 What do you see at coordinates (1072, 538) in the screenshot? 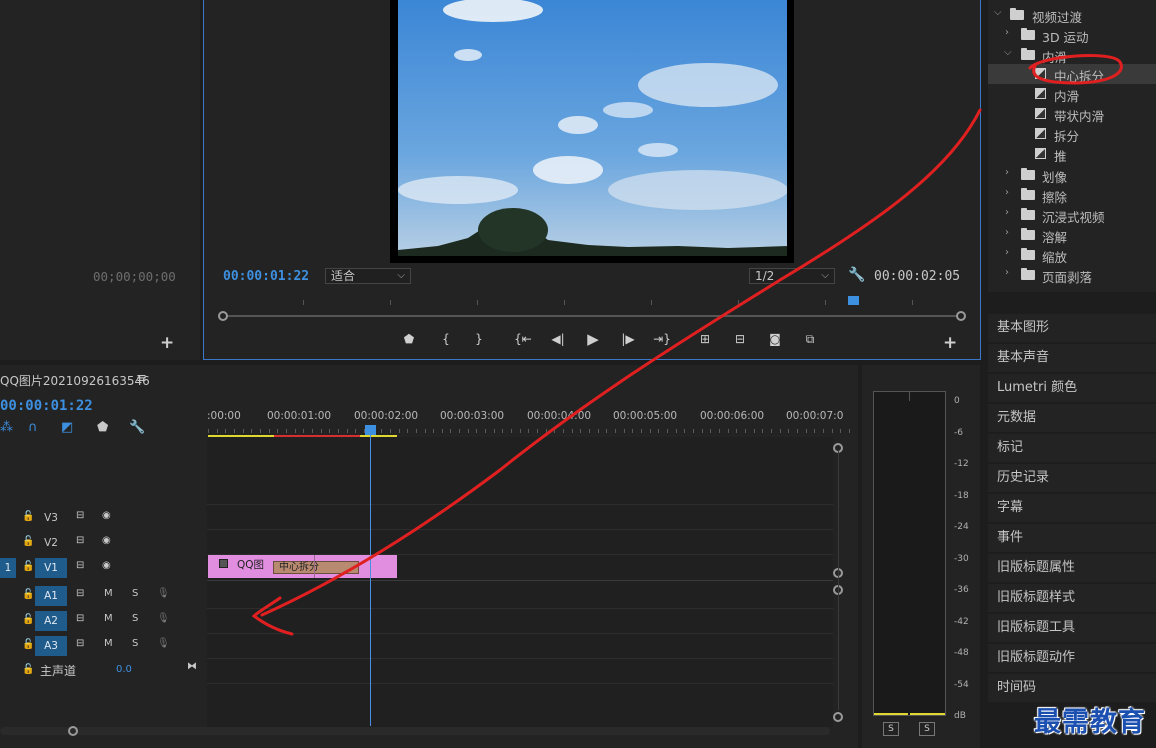
I see `panel-events: 事件` at bounding box center [1072, 538].